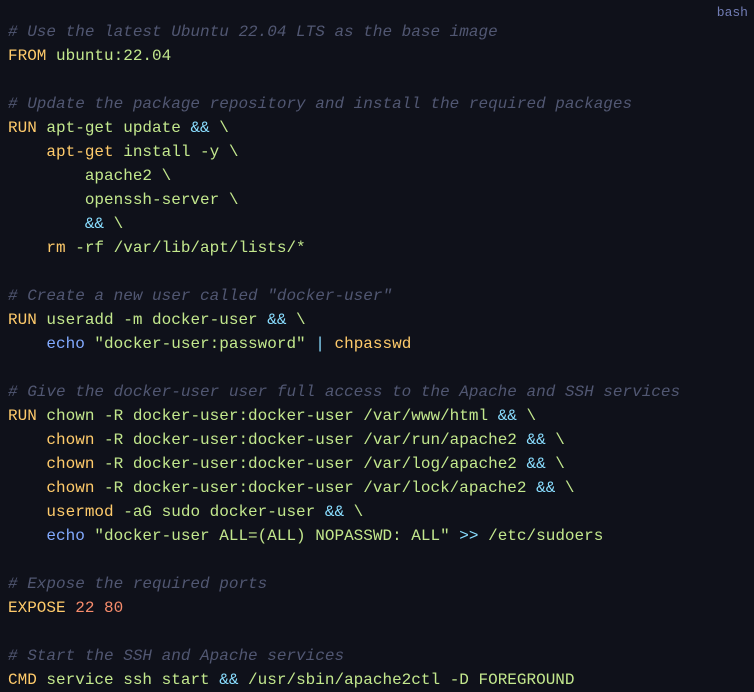 The width and height of the screenshot is (754, 692). Describe the element at coordinates (377, 248) in the screenshot. I see `code-line: rm -rf /var/lib/apt/lists/*` at that location.